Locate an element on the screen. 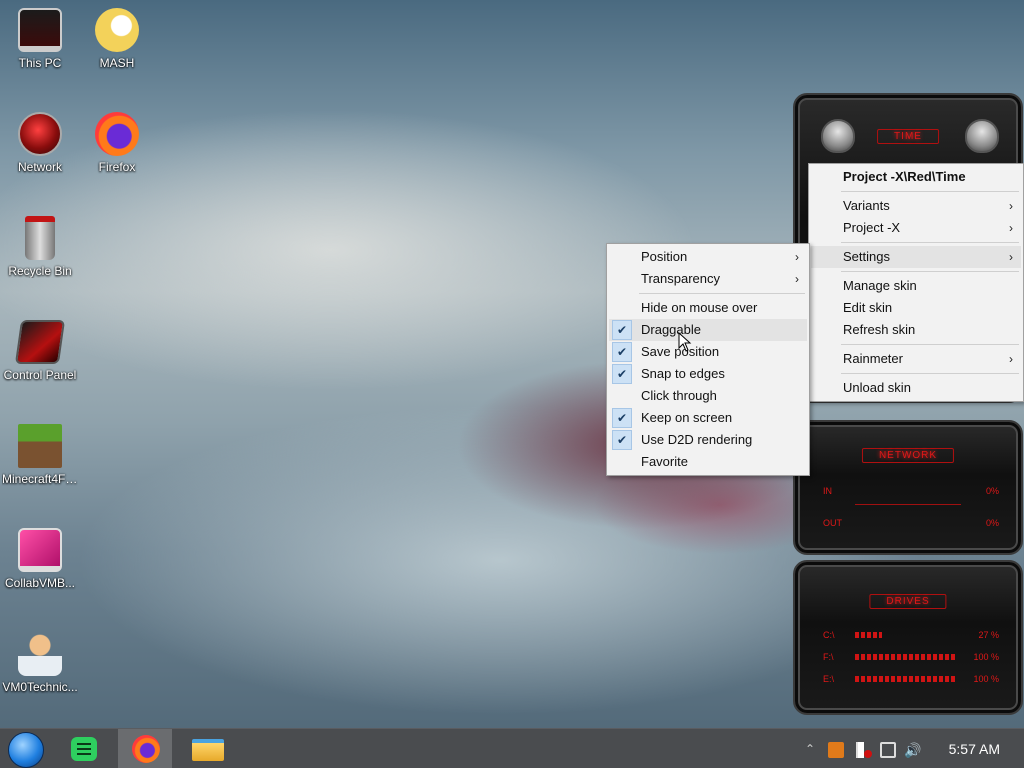  cartoon-icon is located at coordinates (117, 30).